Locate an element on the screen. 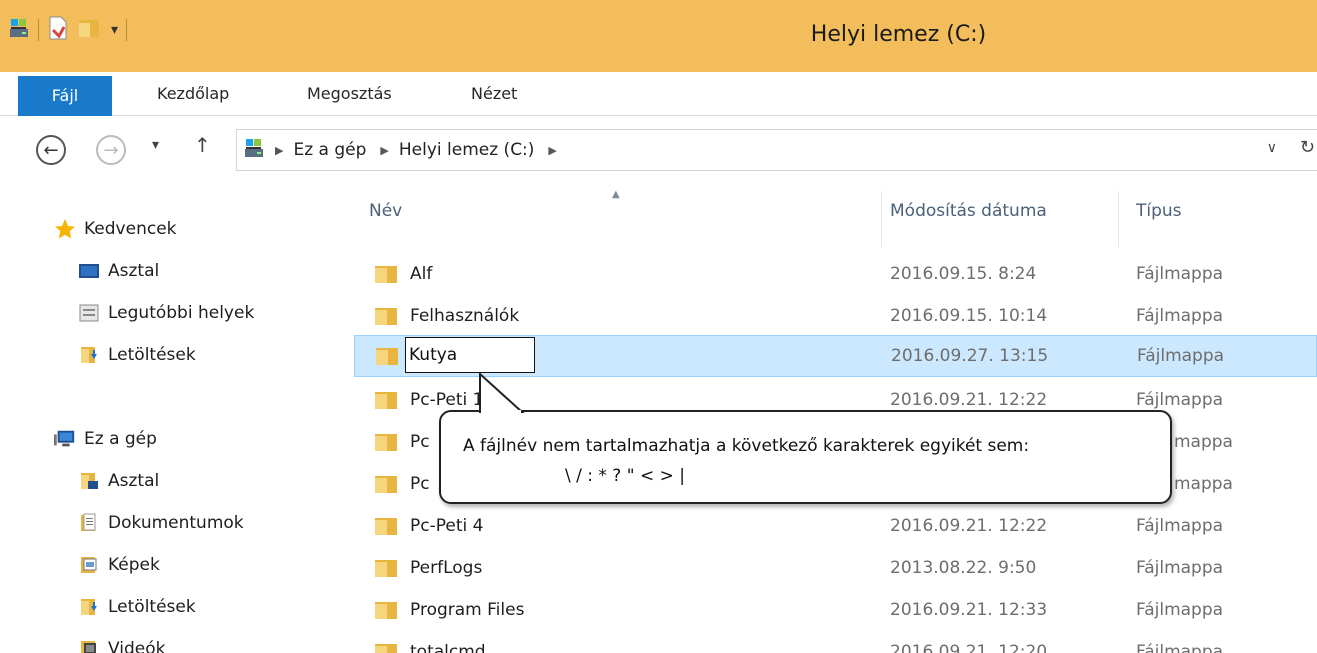 The height and width of the screenshot is (653, 1317). rename-input: Kutya is located at coordinates (470, 355).